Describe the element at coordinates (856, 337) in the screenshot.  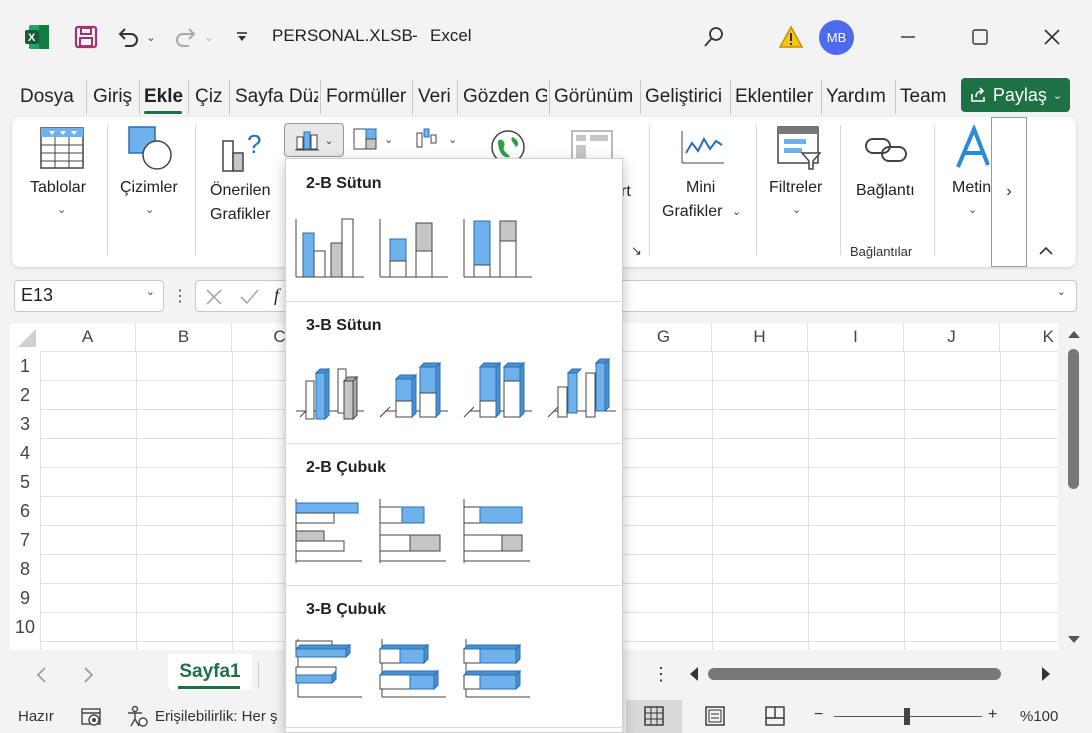
I see `column-header: I` at that location.